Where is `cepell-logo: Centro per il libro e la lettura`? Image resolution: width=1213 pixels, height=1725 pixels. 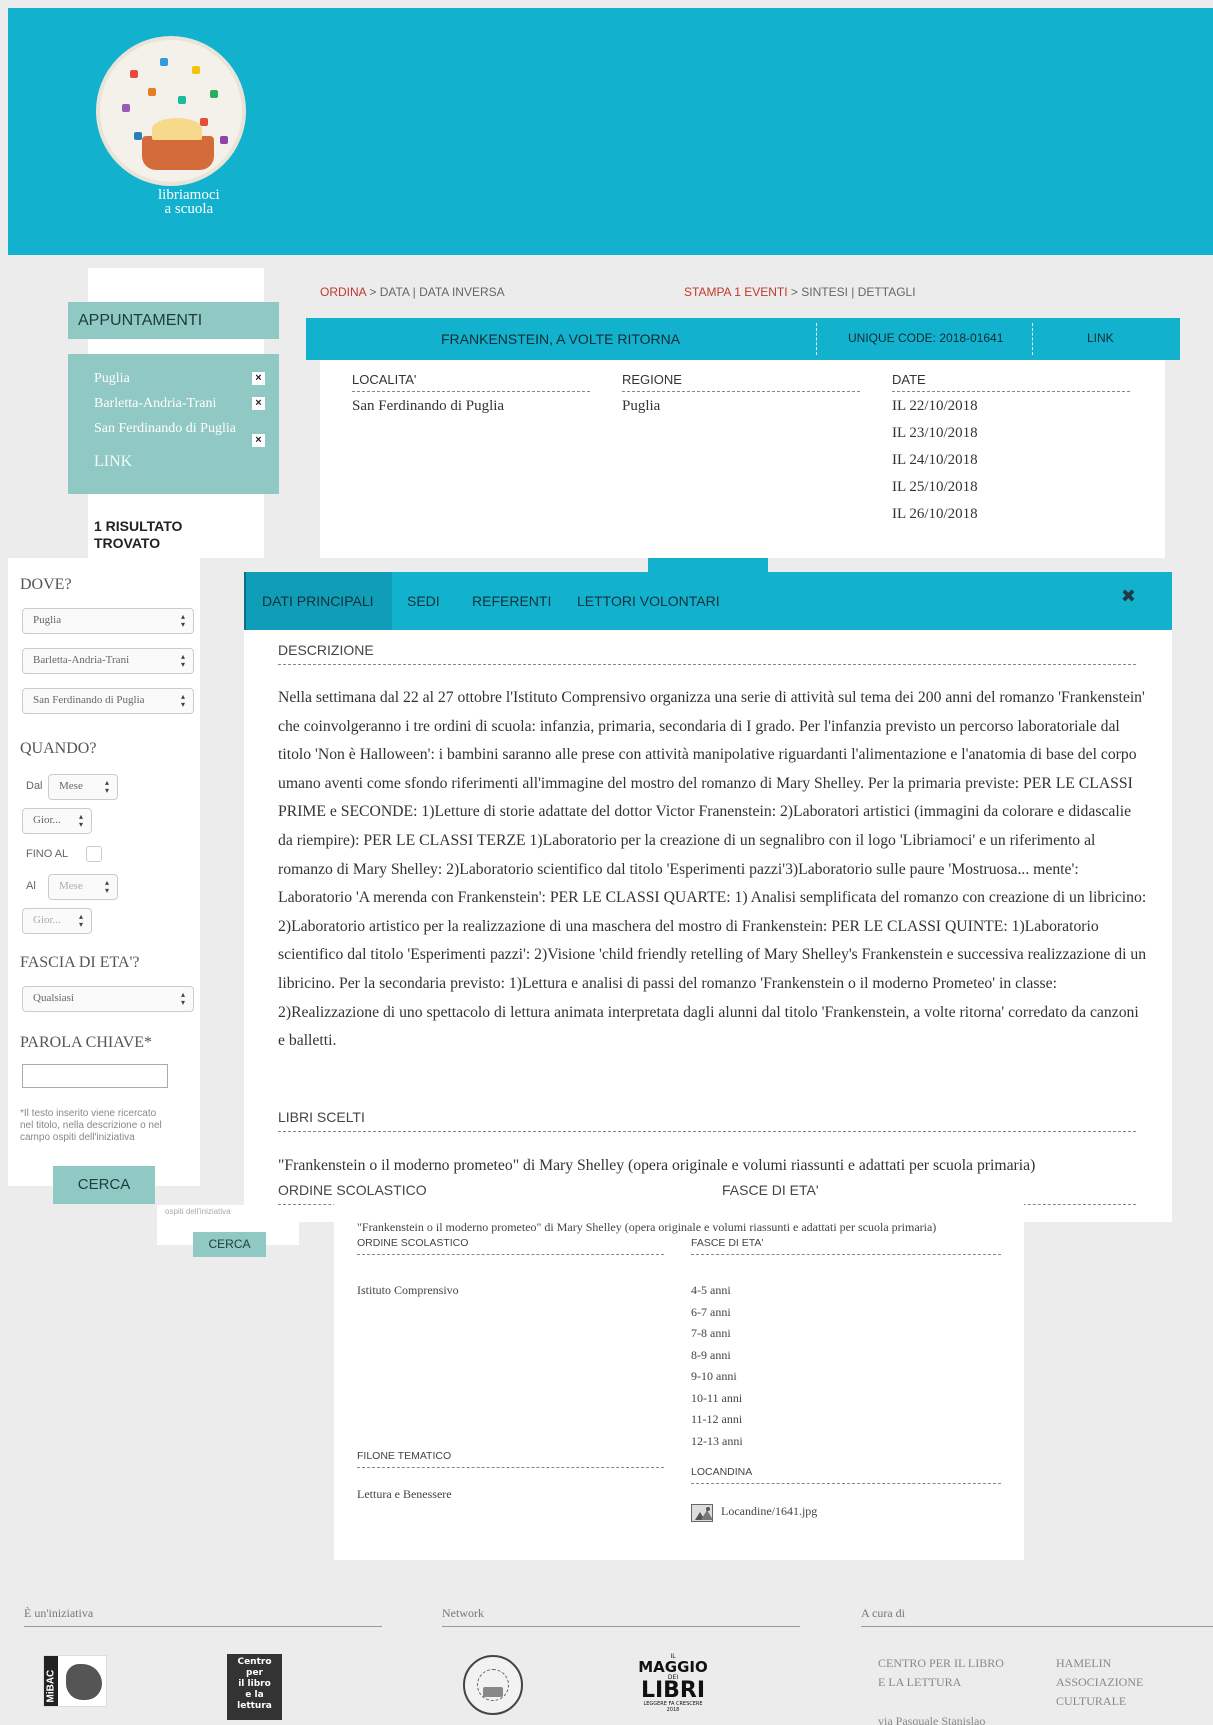 cepell-logo: Centro per il libro e la lettura is located at coordinates (254, 1687).